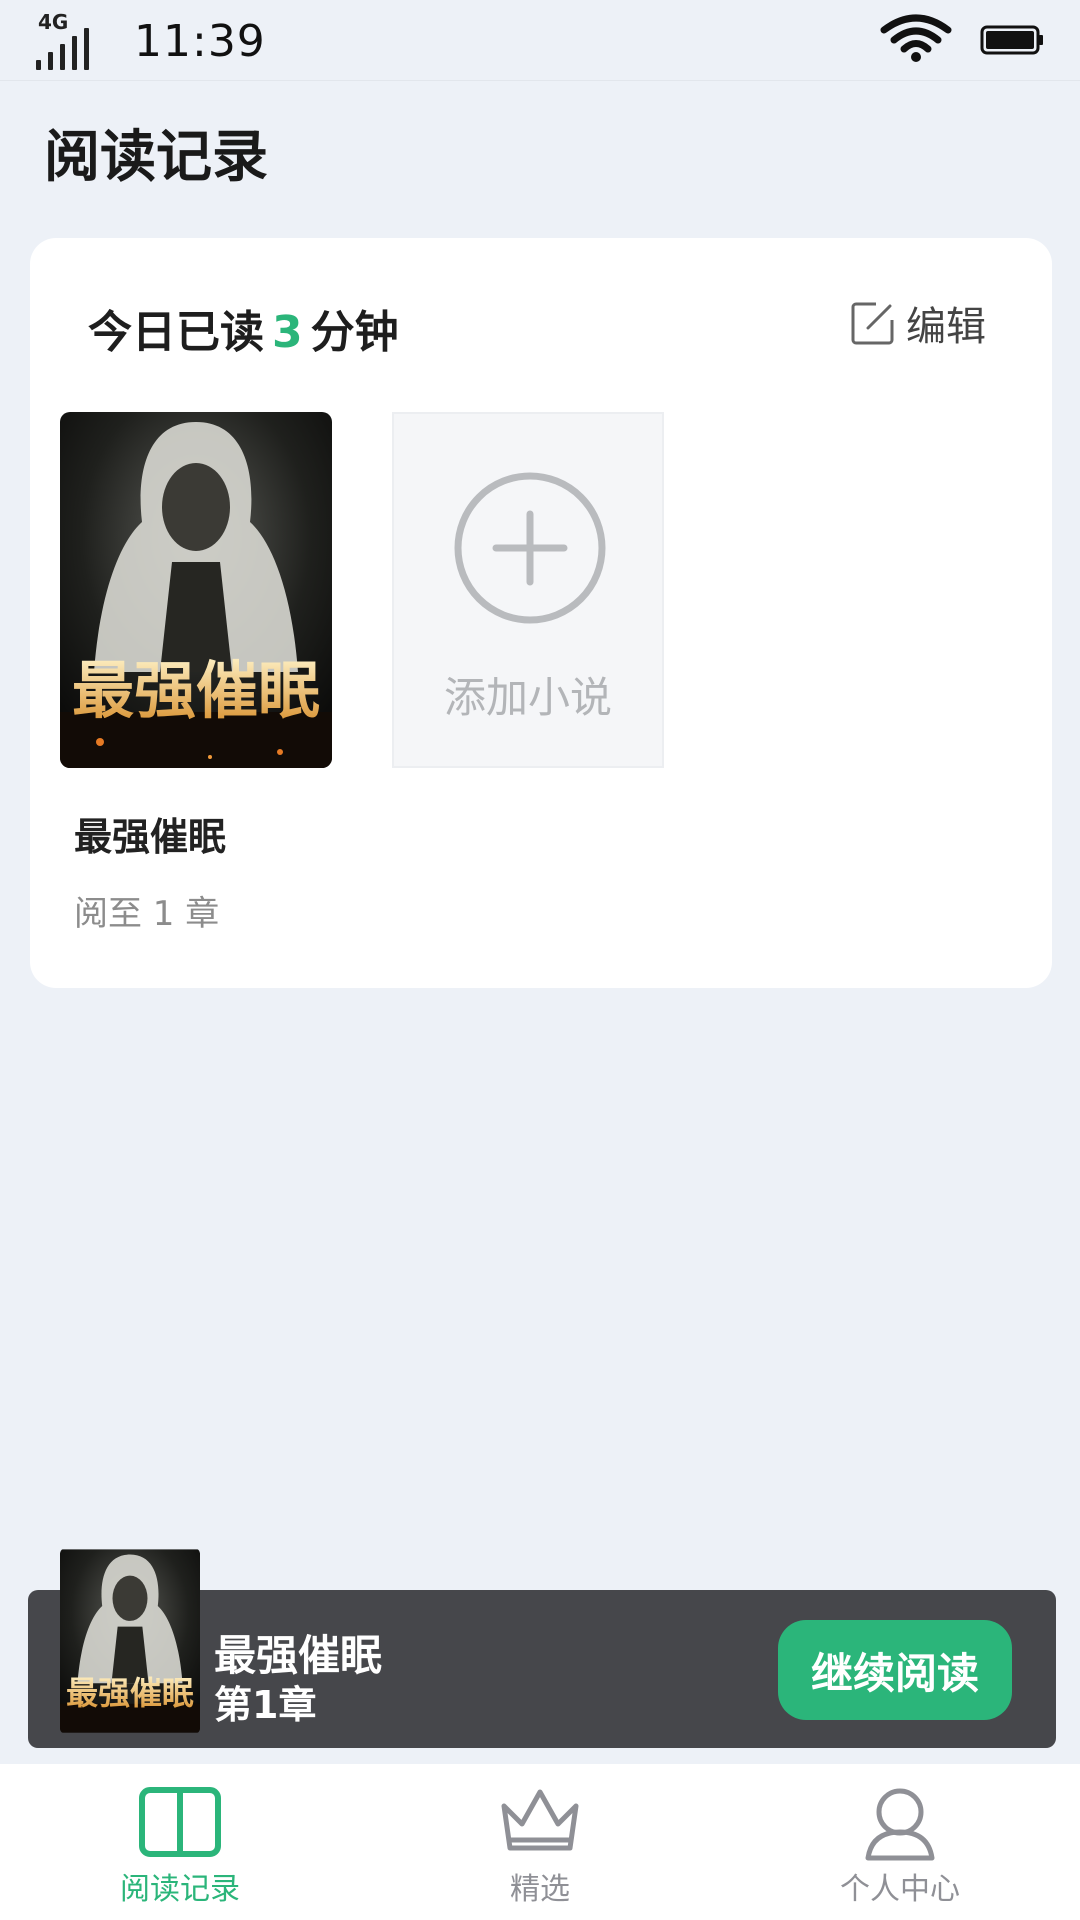 The height and width of the screenshot is (1920, 1080). Describe the element at coordinates (527, 697) in the screenshot. I see `add-novel-label: 添加小说` at that location.